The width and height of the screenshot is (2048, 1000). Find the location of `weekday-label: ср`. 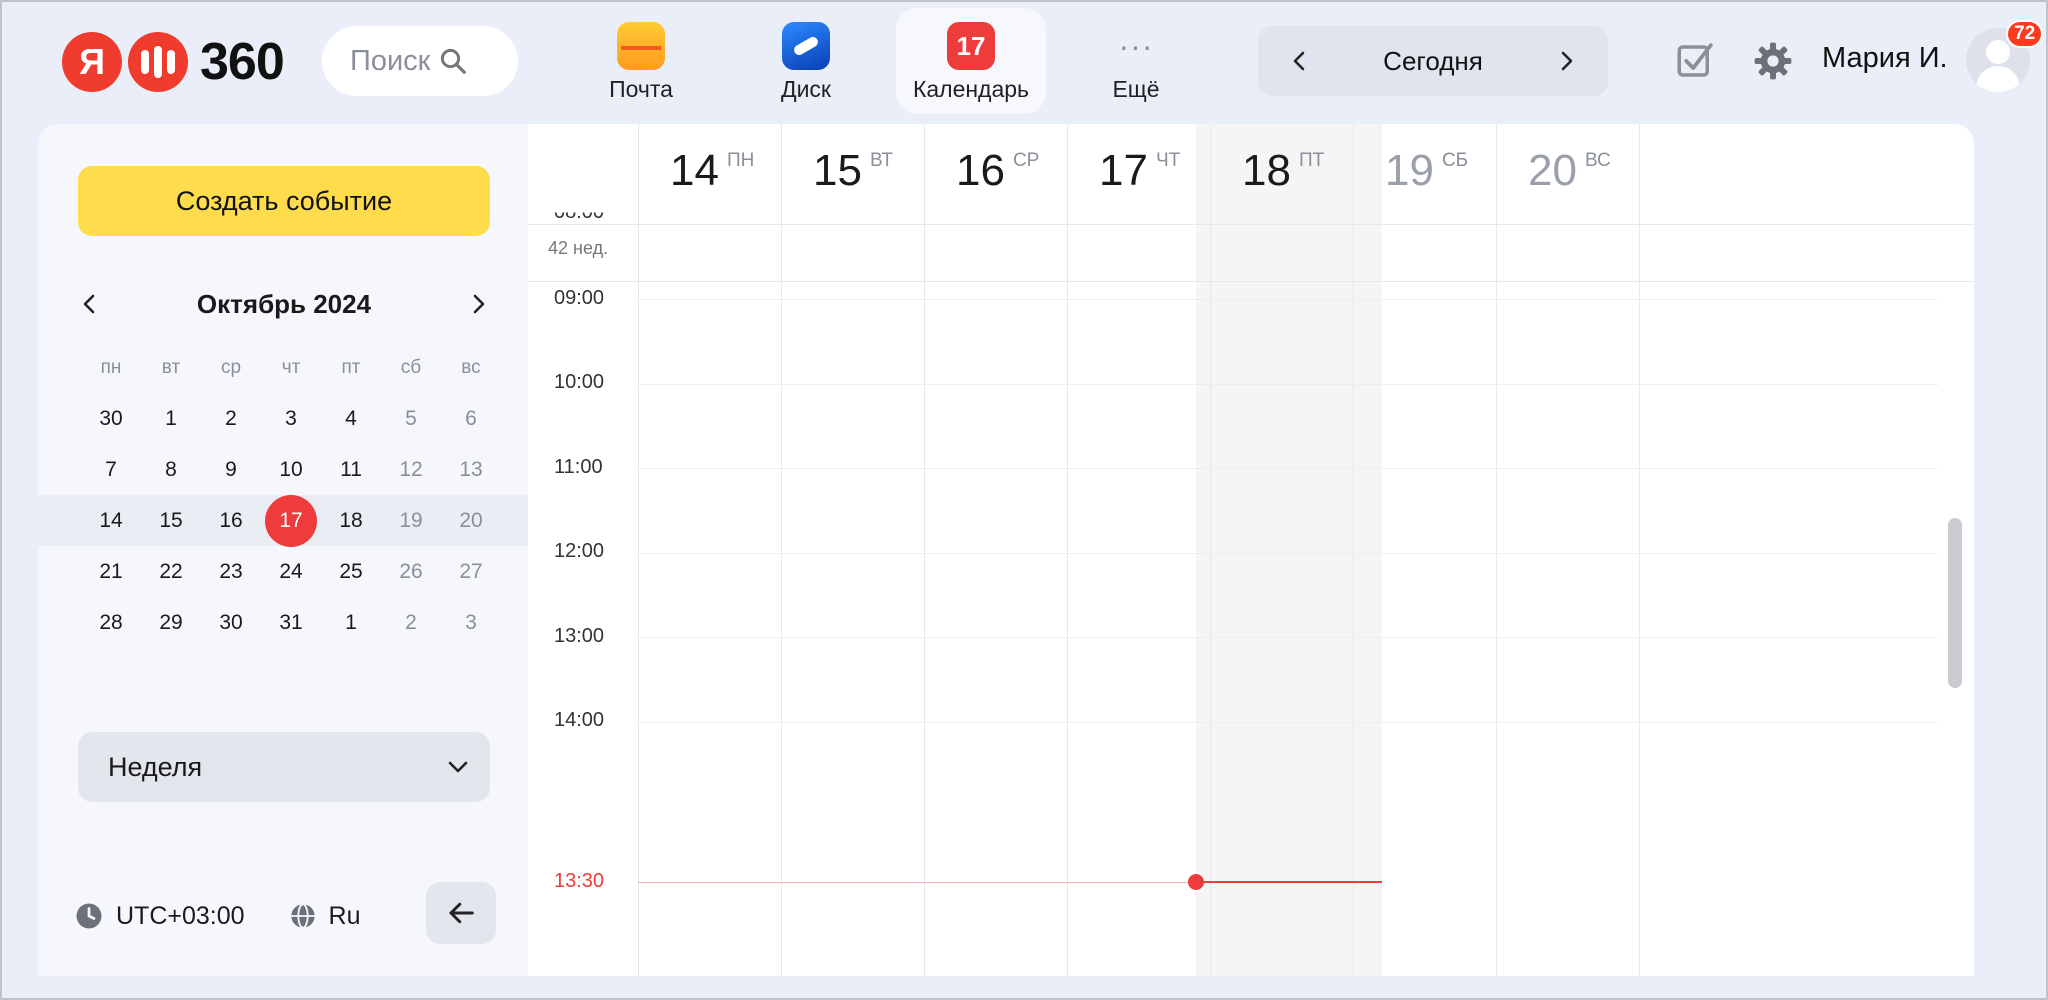

weekday-label: ср is located at coordinates (231, 367).